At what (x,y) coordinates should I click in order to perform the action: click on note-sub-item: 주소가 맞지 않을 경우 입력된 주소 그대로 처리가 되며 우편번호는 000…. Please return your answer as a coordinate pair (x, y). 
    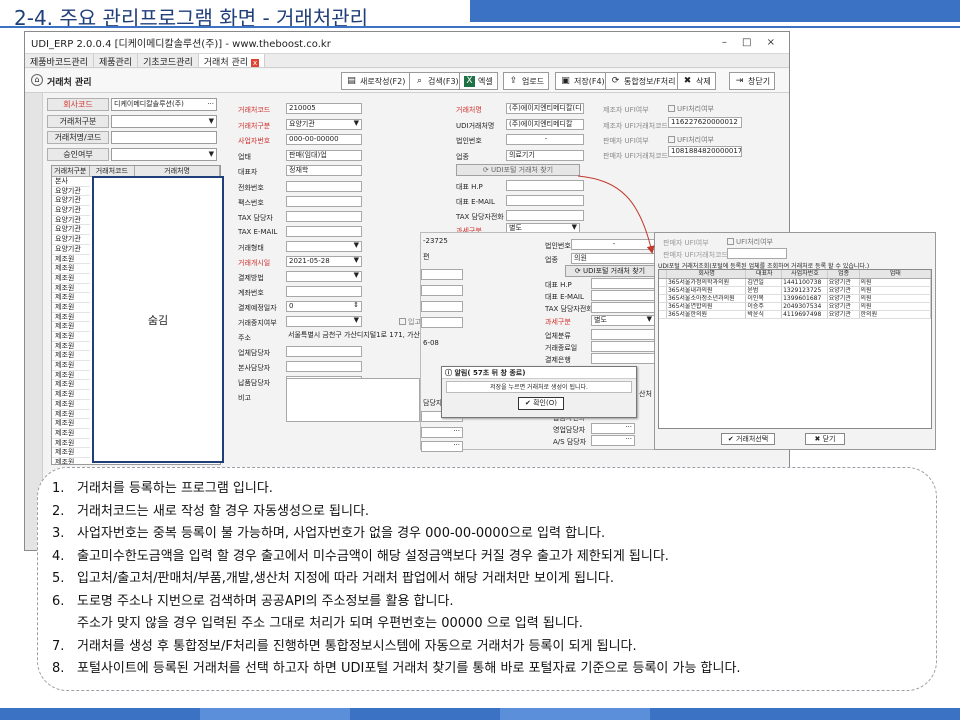
    Looking at the image, I should click on (330, 623).